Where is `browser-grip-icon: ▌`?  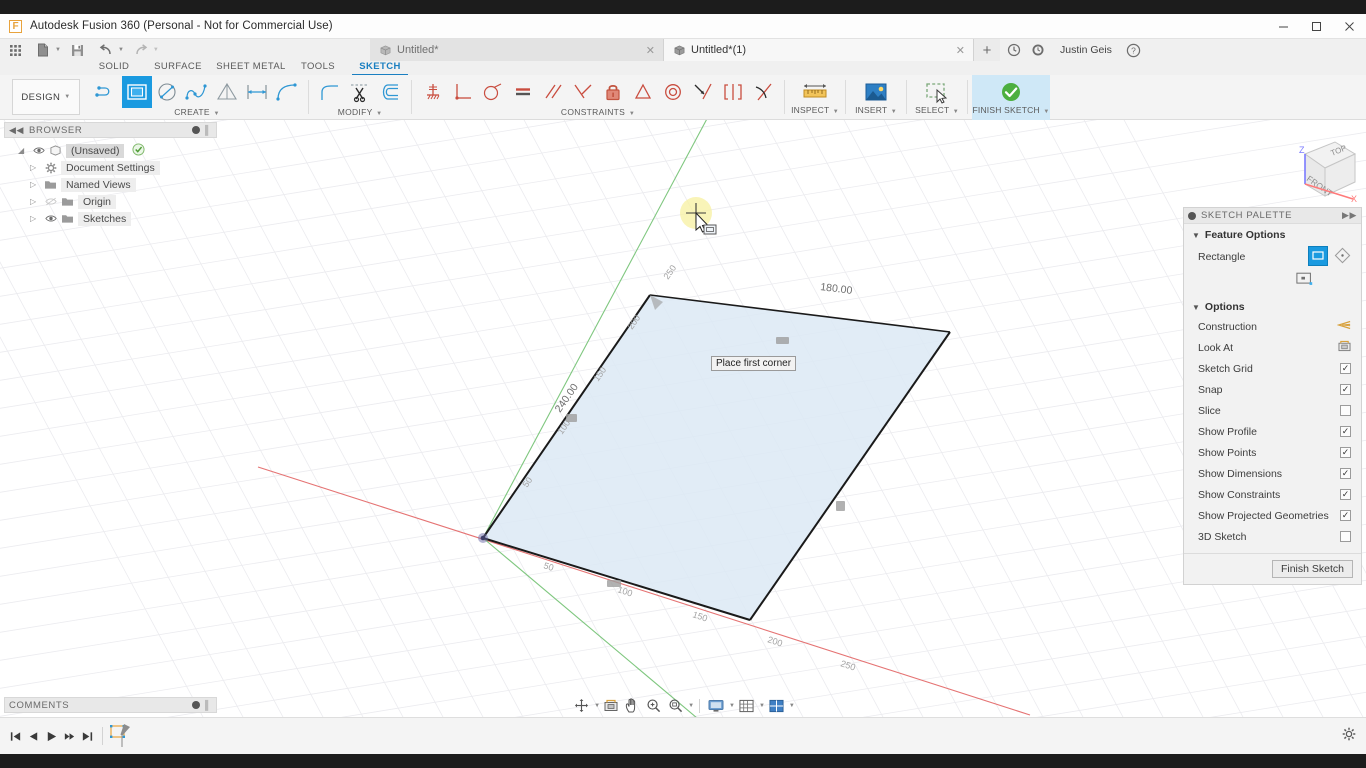 browser-grip-icon: ▌ is located at coordinates (208, 130).